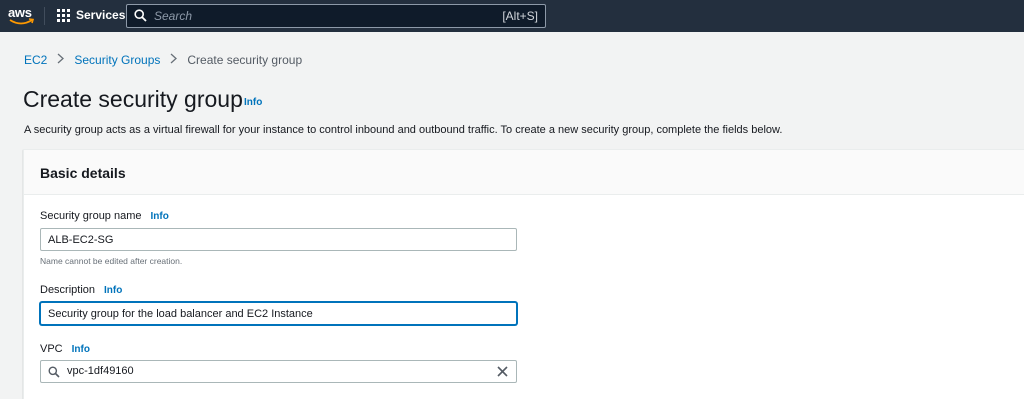 The image size is (1024, 399). What do you see at coordinates (278, 371) in the screenshot?
I see `vpc-select-input: vpc-1df49160` at bounding box center [278, 371].